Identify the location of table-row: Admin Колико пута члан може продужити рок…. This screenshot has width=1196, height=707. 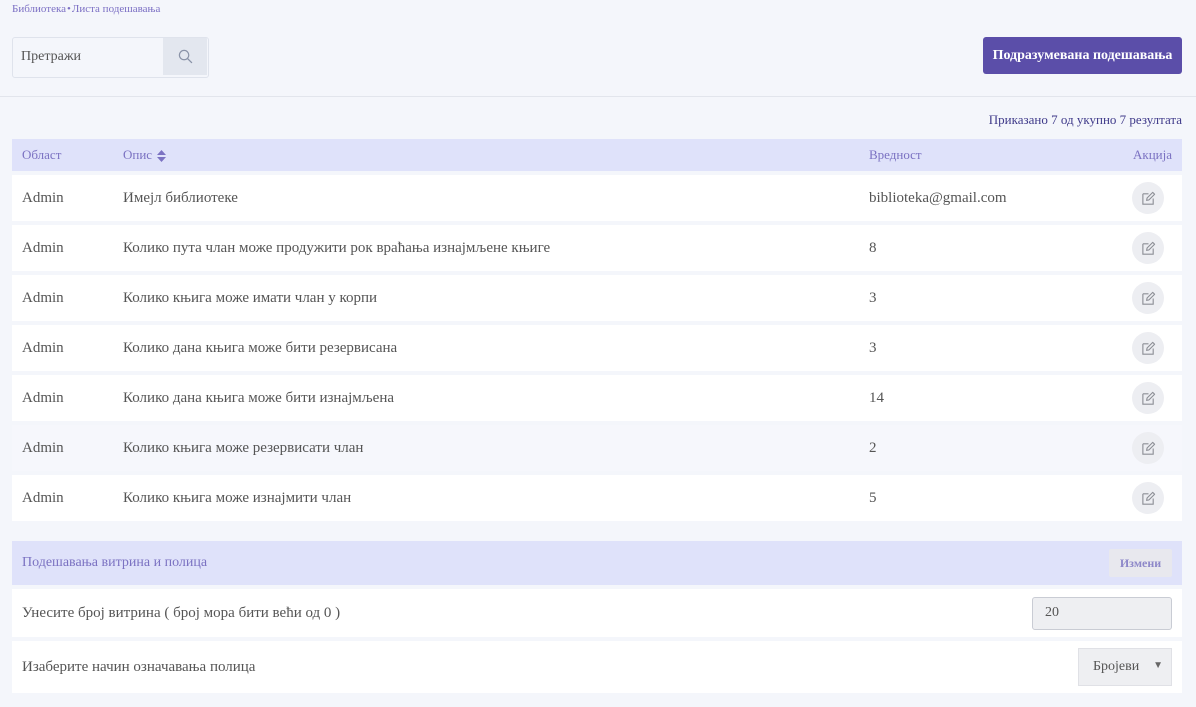
(597, 248).